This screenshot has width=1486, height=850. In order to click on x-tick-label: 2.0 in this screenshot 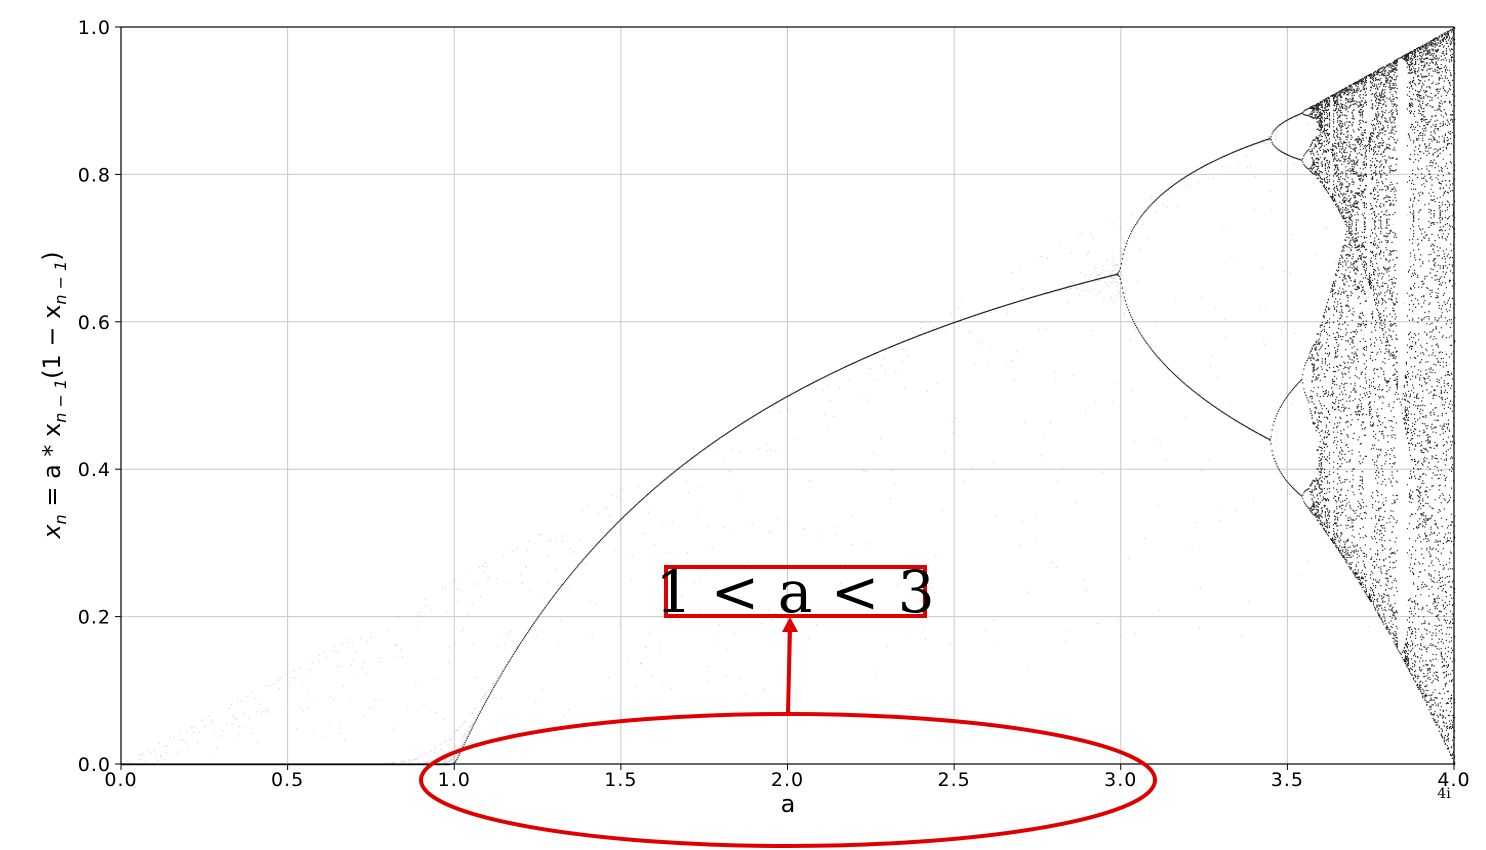, I will do `click(787, 780)`.